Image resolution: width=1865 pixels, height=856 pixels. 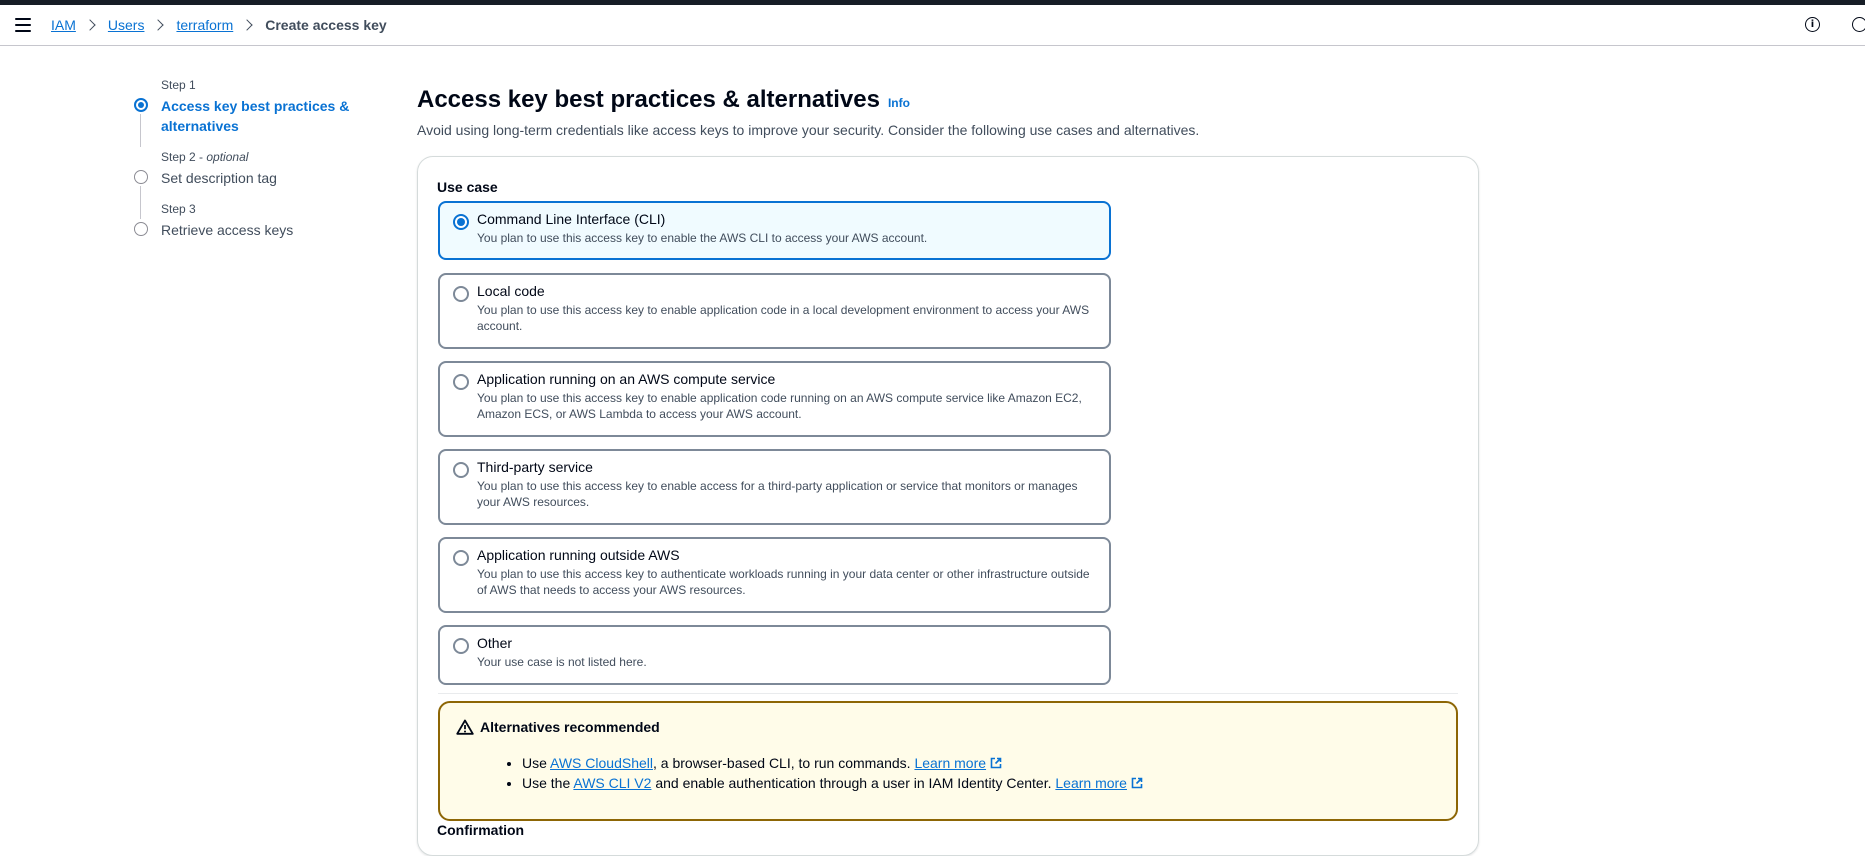 What do you see at coordinates (126, 25) in the screenshot?
I see `breadcrumb-users: Users` at bounding box center [126, 25].